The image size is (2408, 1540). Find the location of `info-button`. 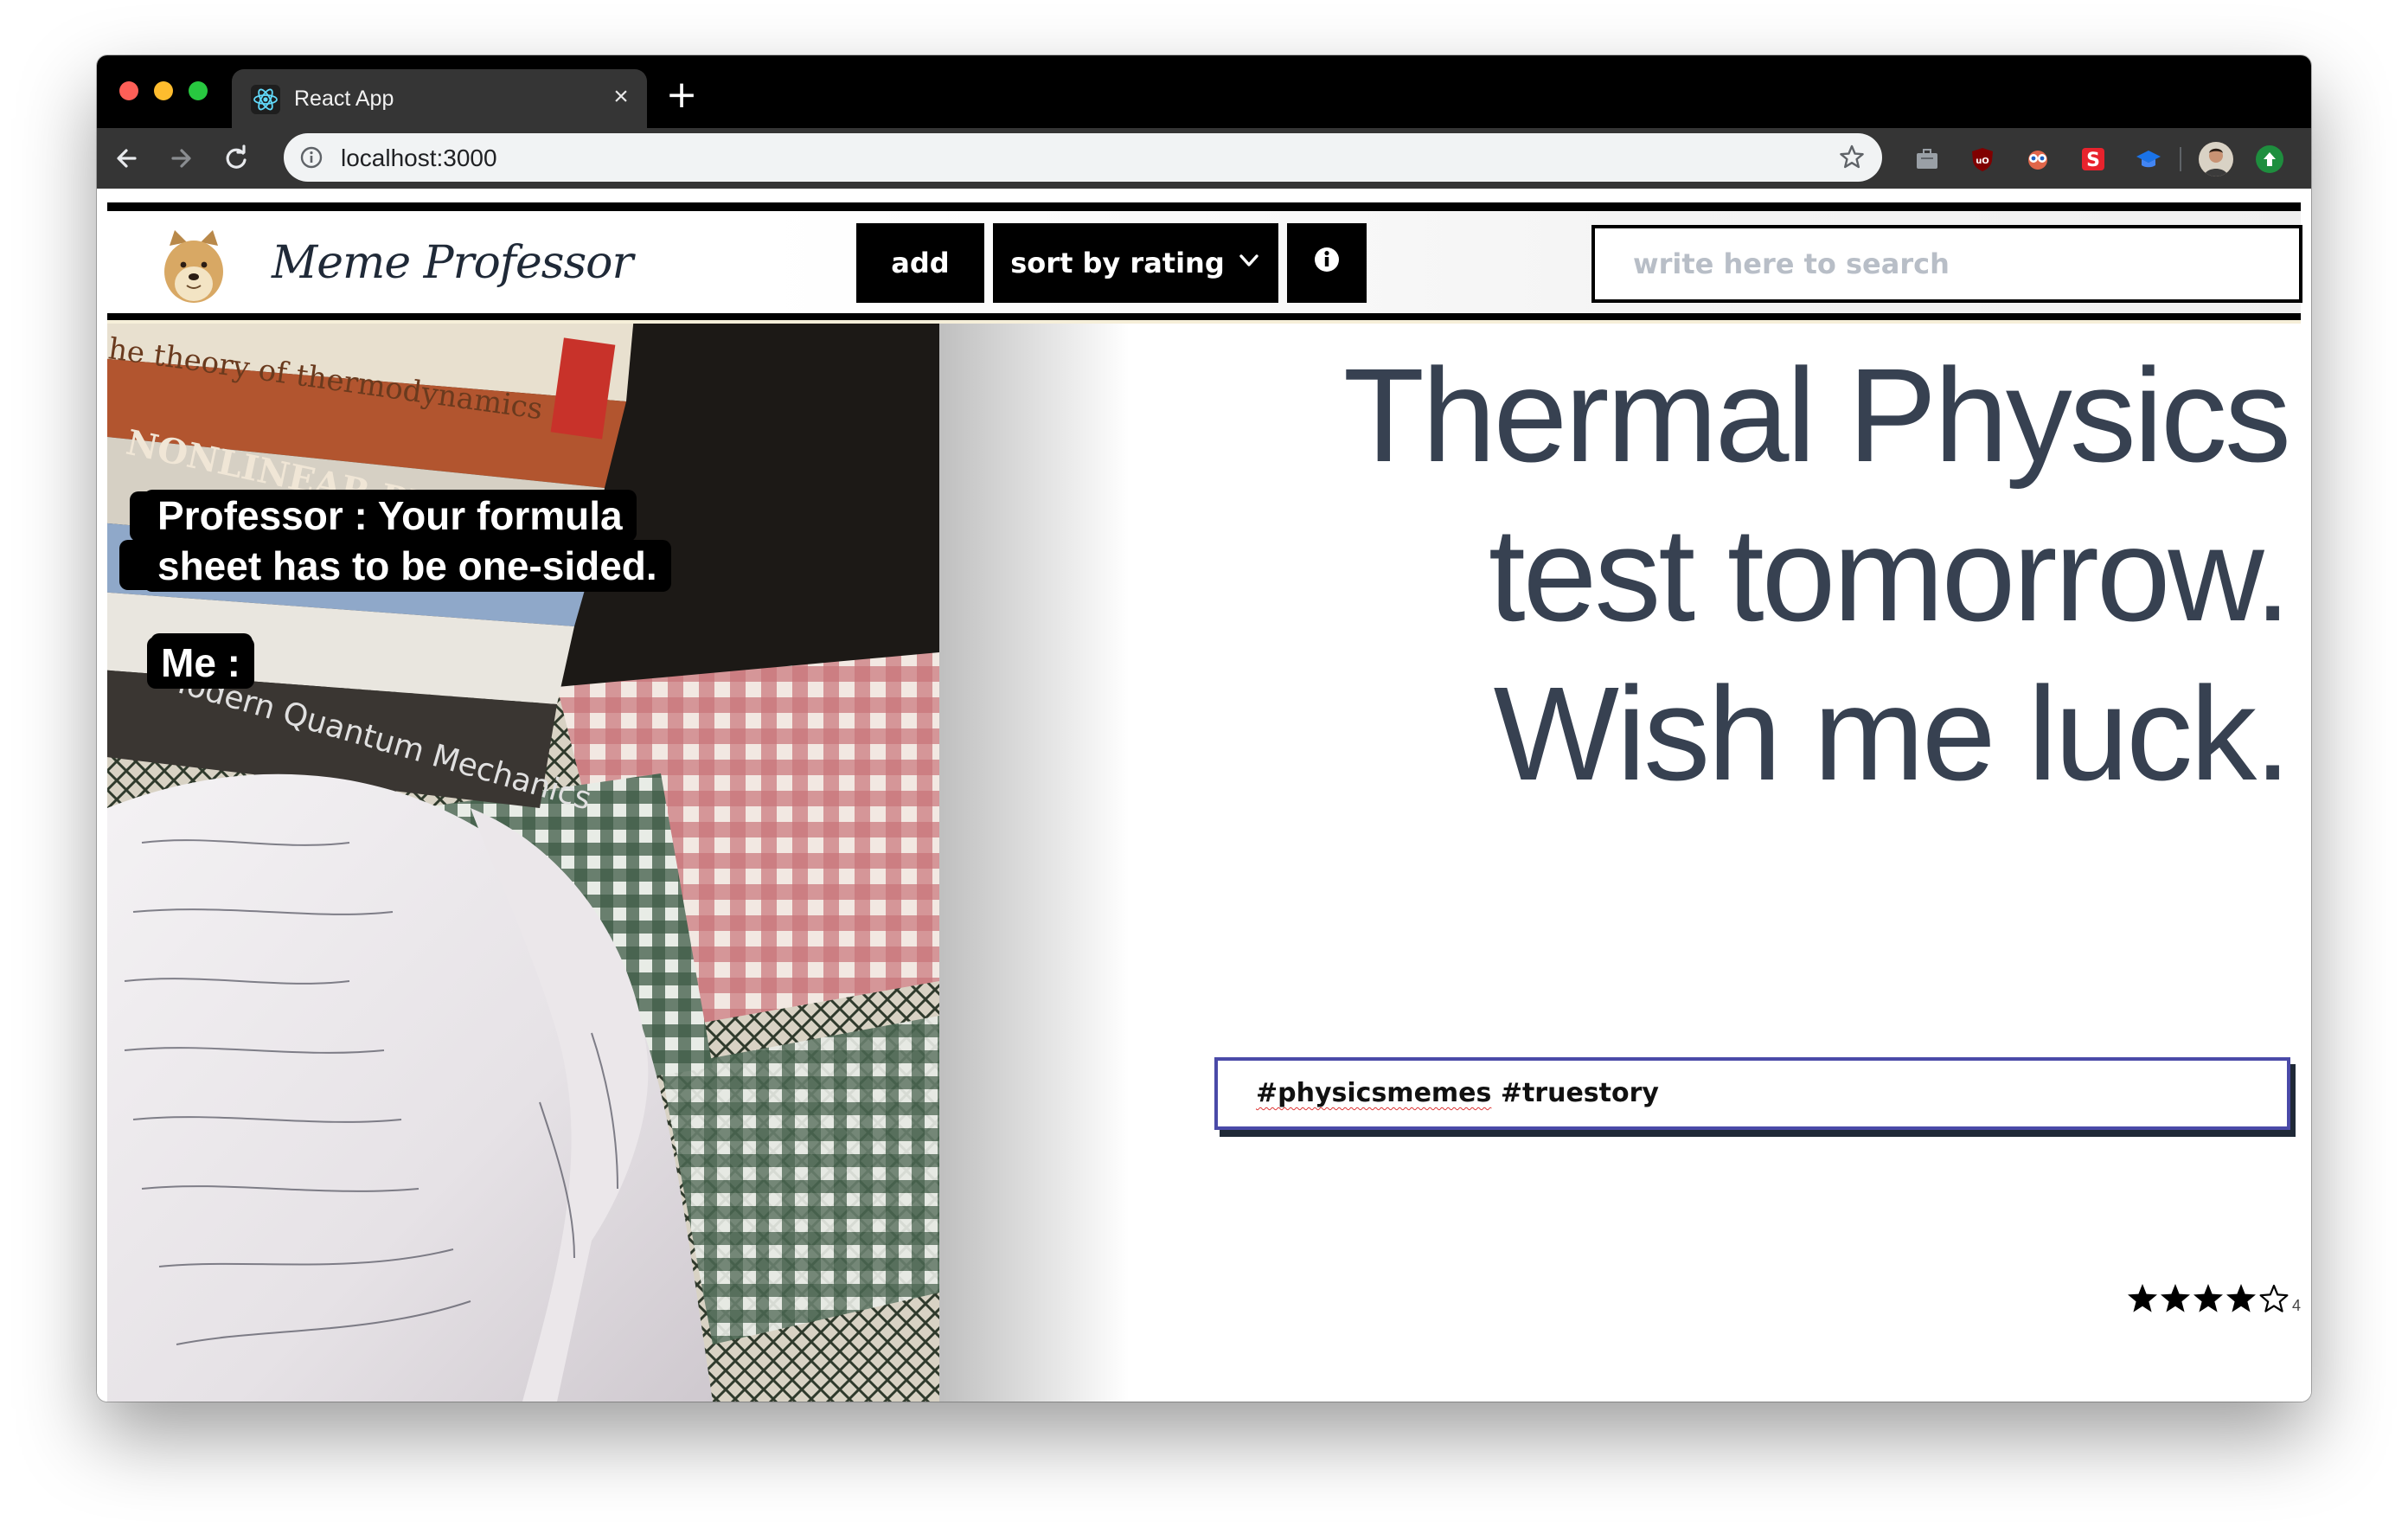

info-button is located at coordinates (1327, 263).